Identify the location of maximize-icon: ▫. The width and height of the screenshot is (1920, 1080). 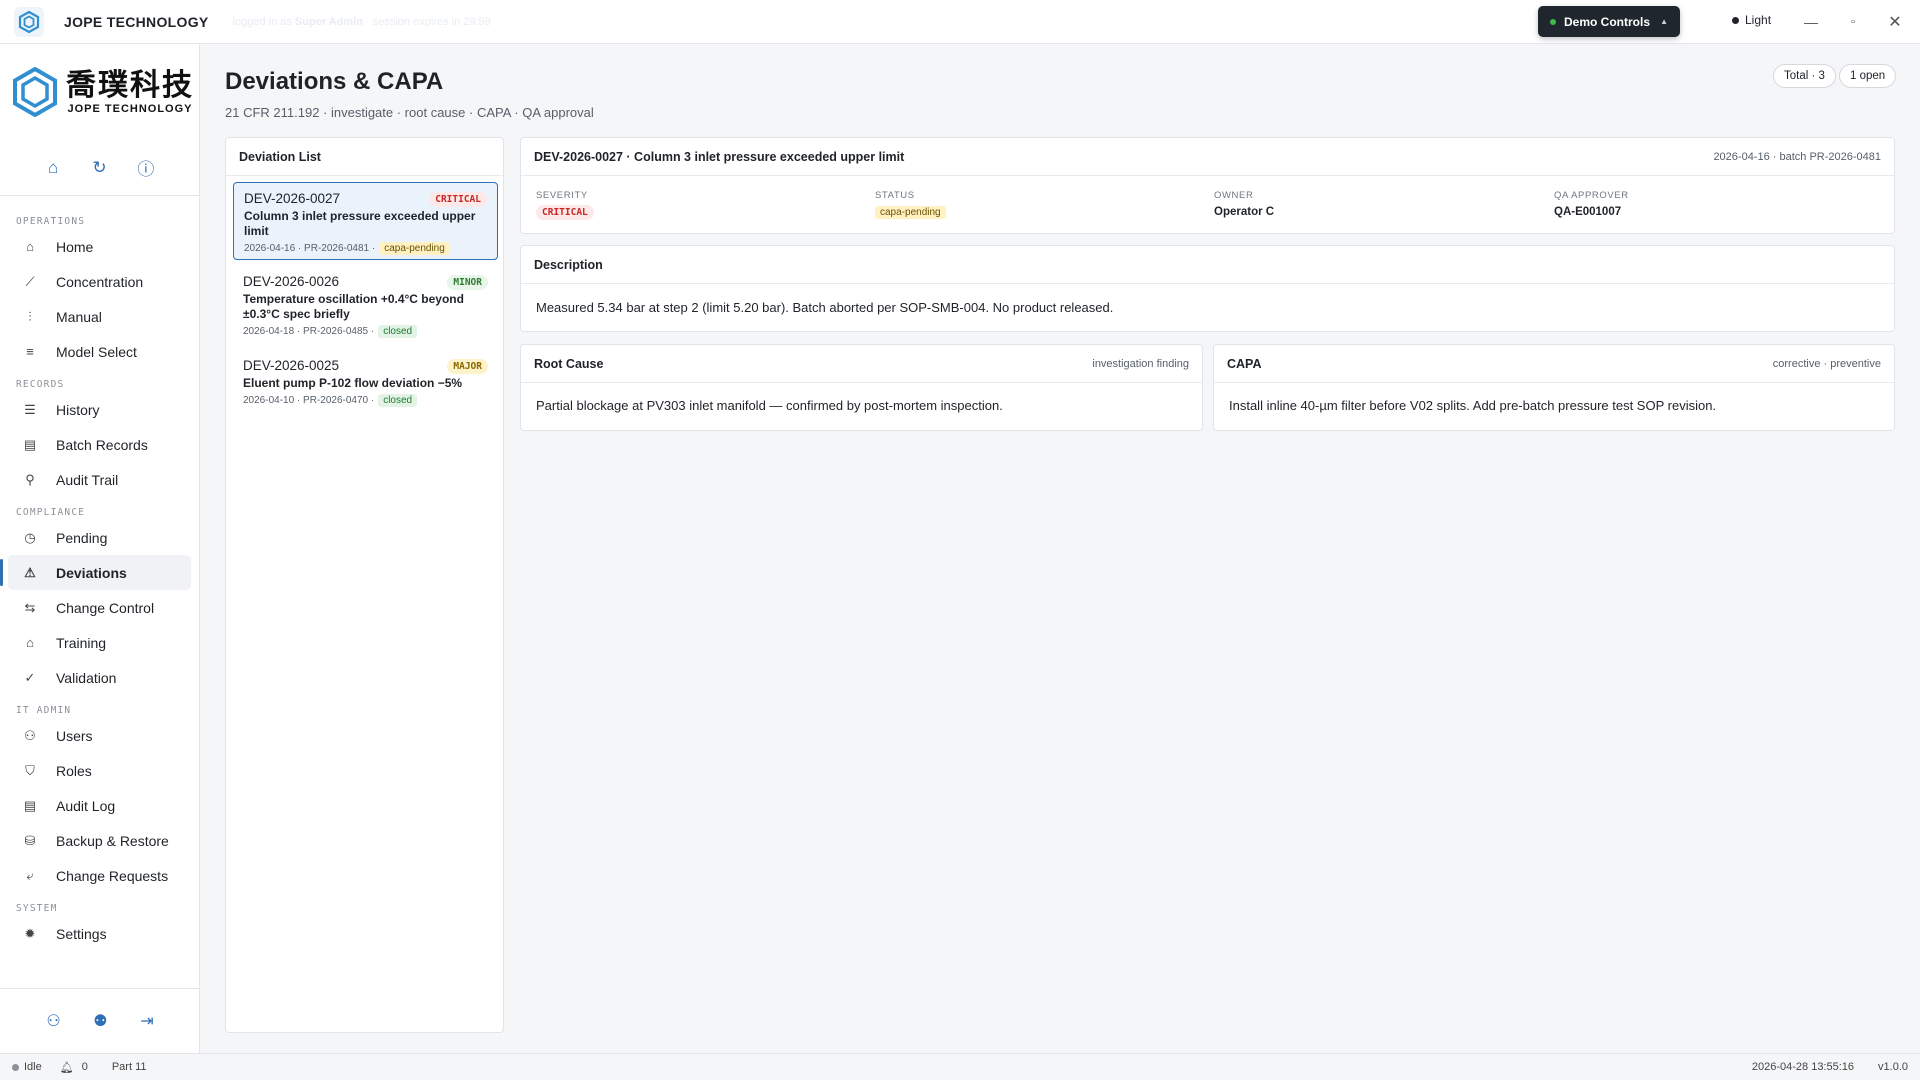
(1853, 22).